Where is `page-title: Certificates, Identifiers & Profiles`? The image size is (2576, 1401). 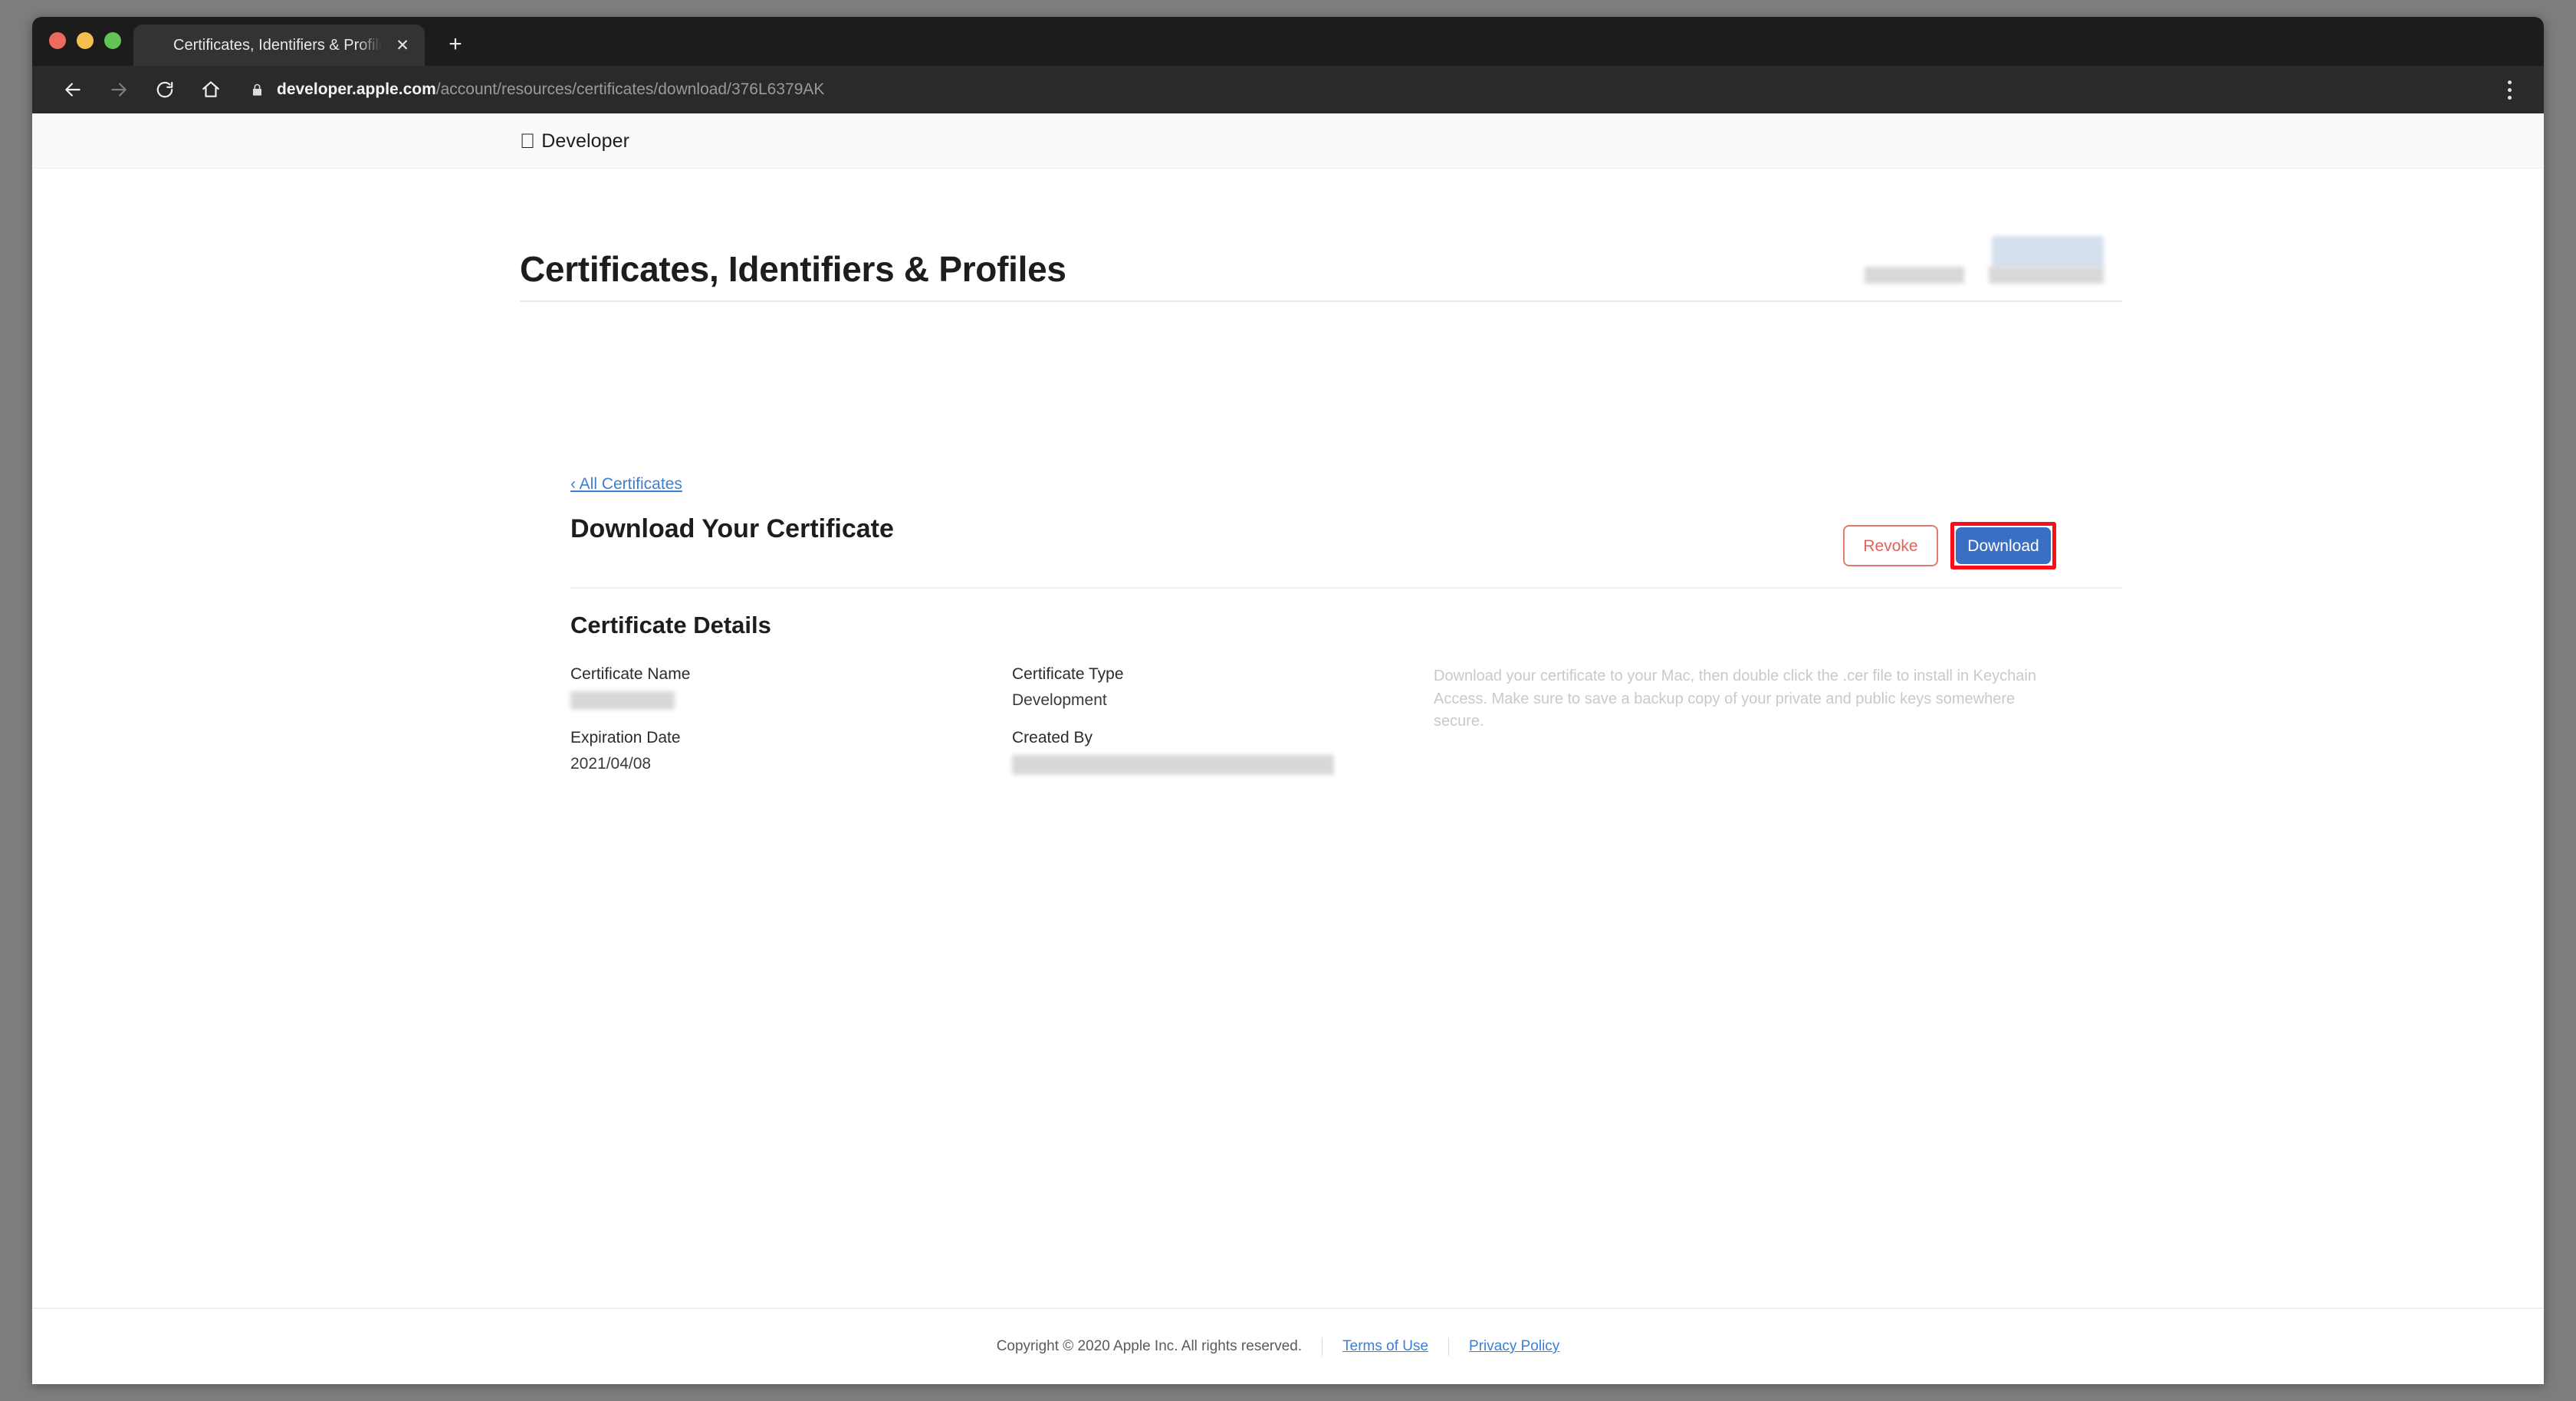
page-title: Certificates, Identifiers & Profiles is located at coordinates (793, 269).